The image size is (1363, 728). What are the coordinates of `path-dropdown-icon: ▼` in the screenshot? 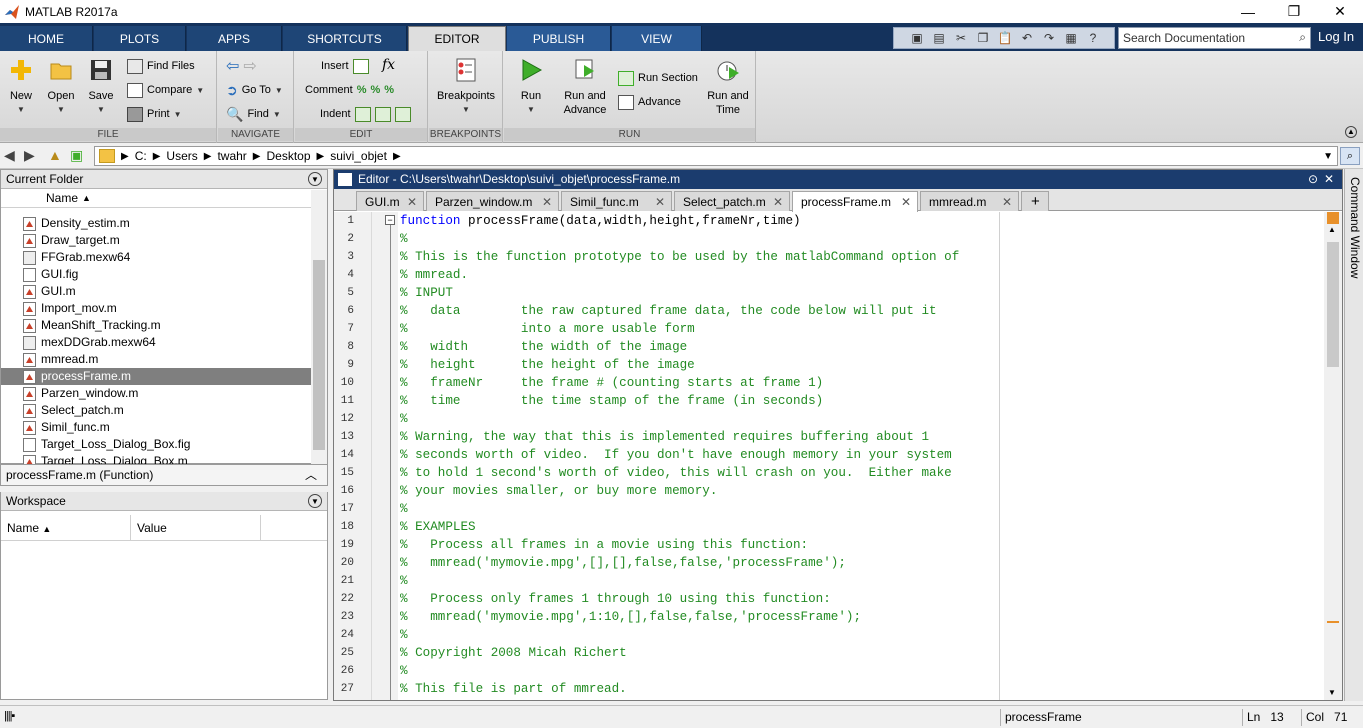 It's located at (1328, 156).